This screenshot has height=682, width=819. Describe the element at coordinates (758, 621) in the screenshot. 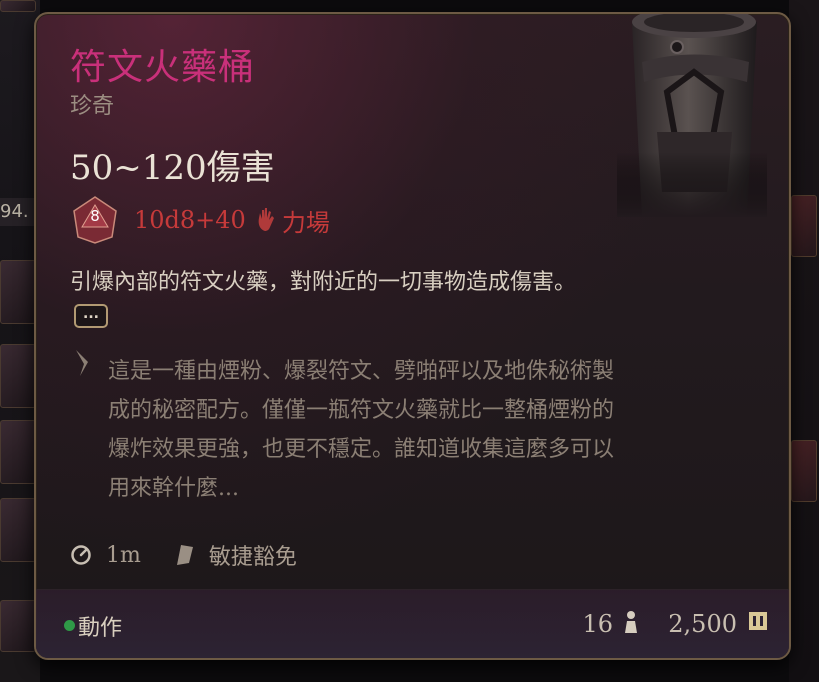

I see `gold-coin-icon` at that location.